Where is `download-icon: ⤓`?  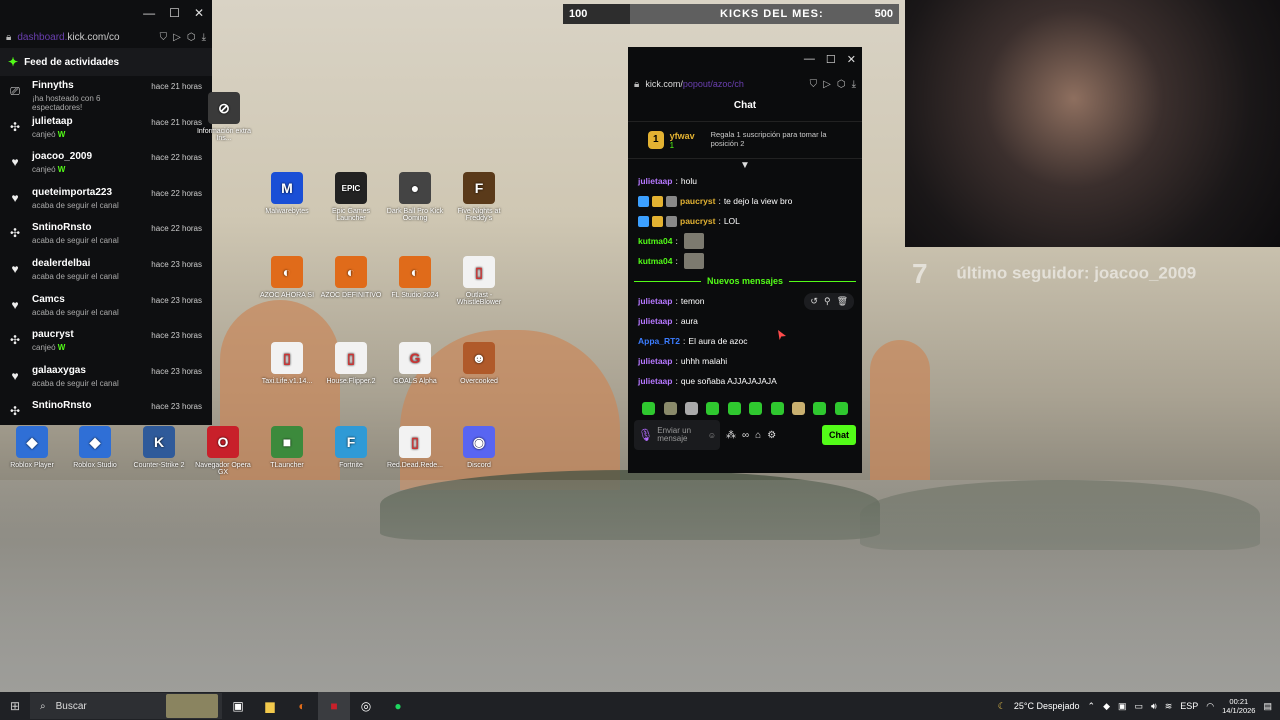
download-icon: ⤓ is located at coordinates (854, 84).